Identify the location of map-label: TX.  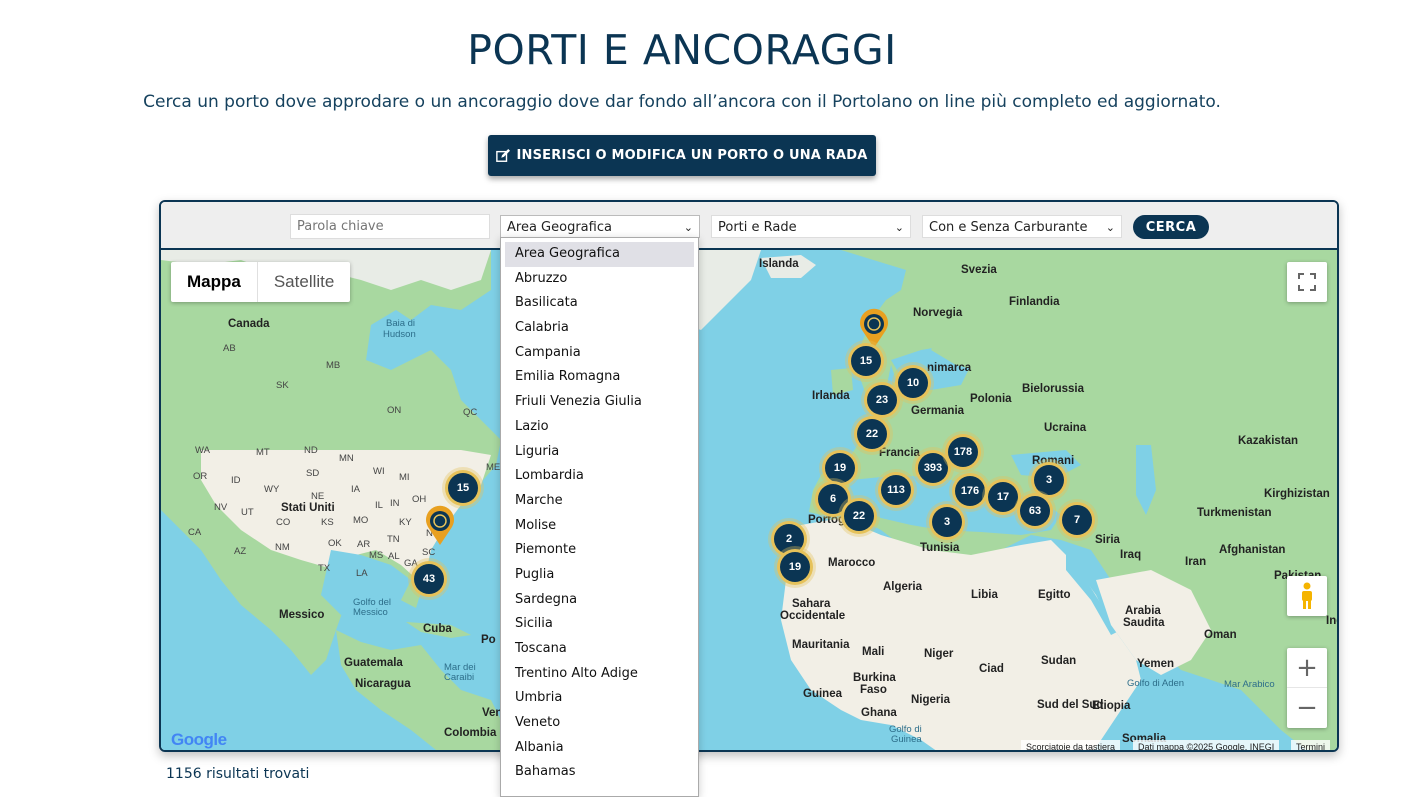
(324, 568).